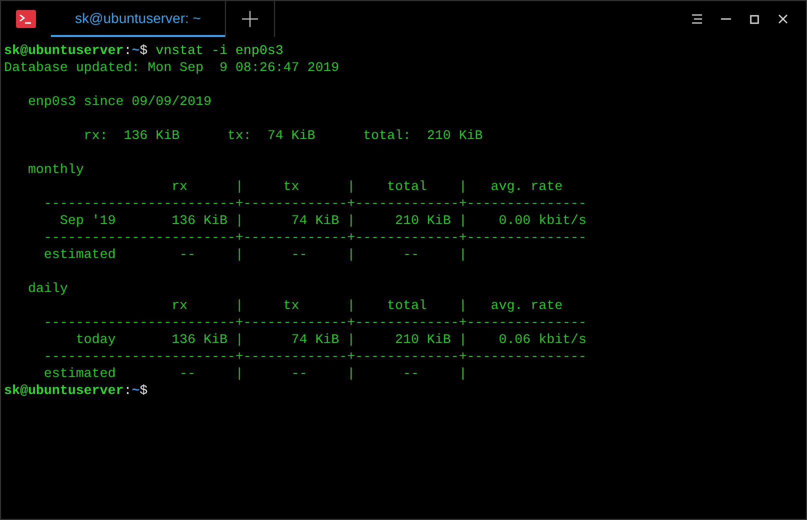 Image resolution: width=807 pixels, height=520 pixels. I want to click on output-line: Database updated: Mon Sep 9 08:26:47 2019, so click(172, 67).